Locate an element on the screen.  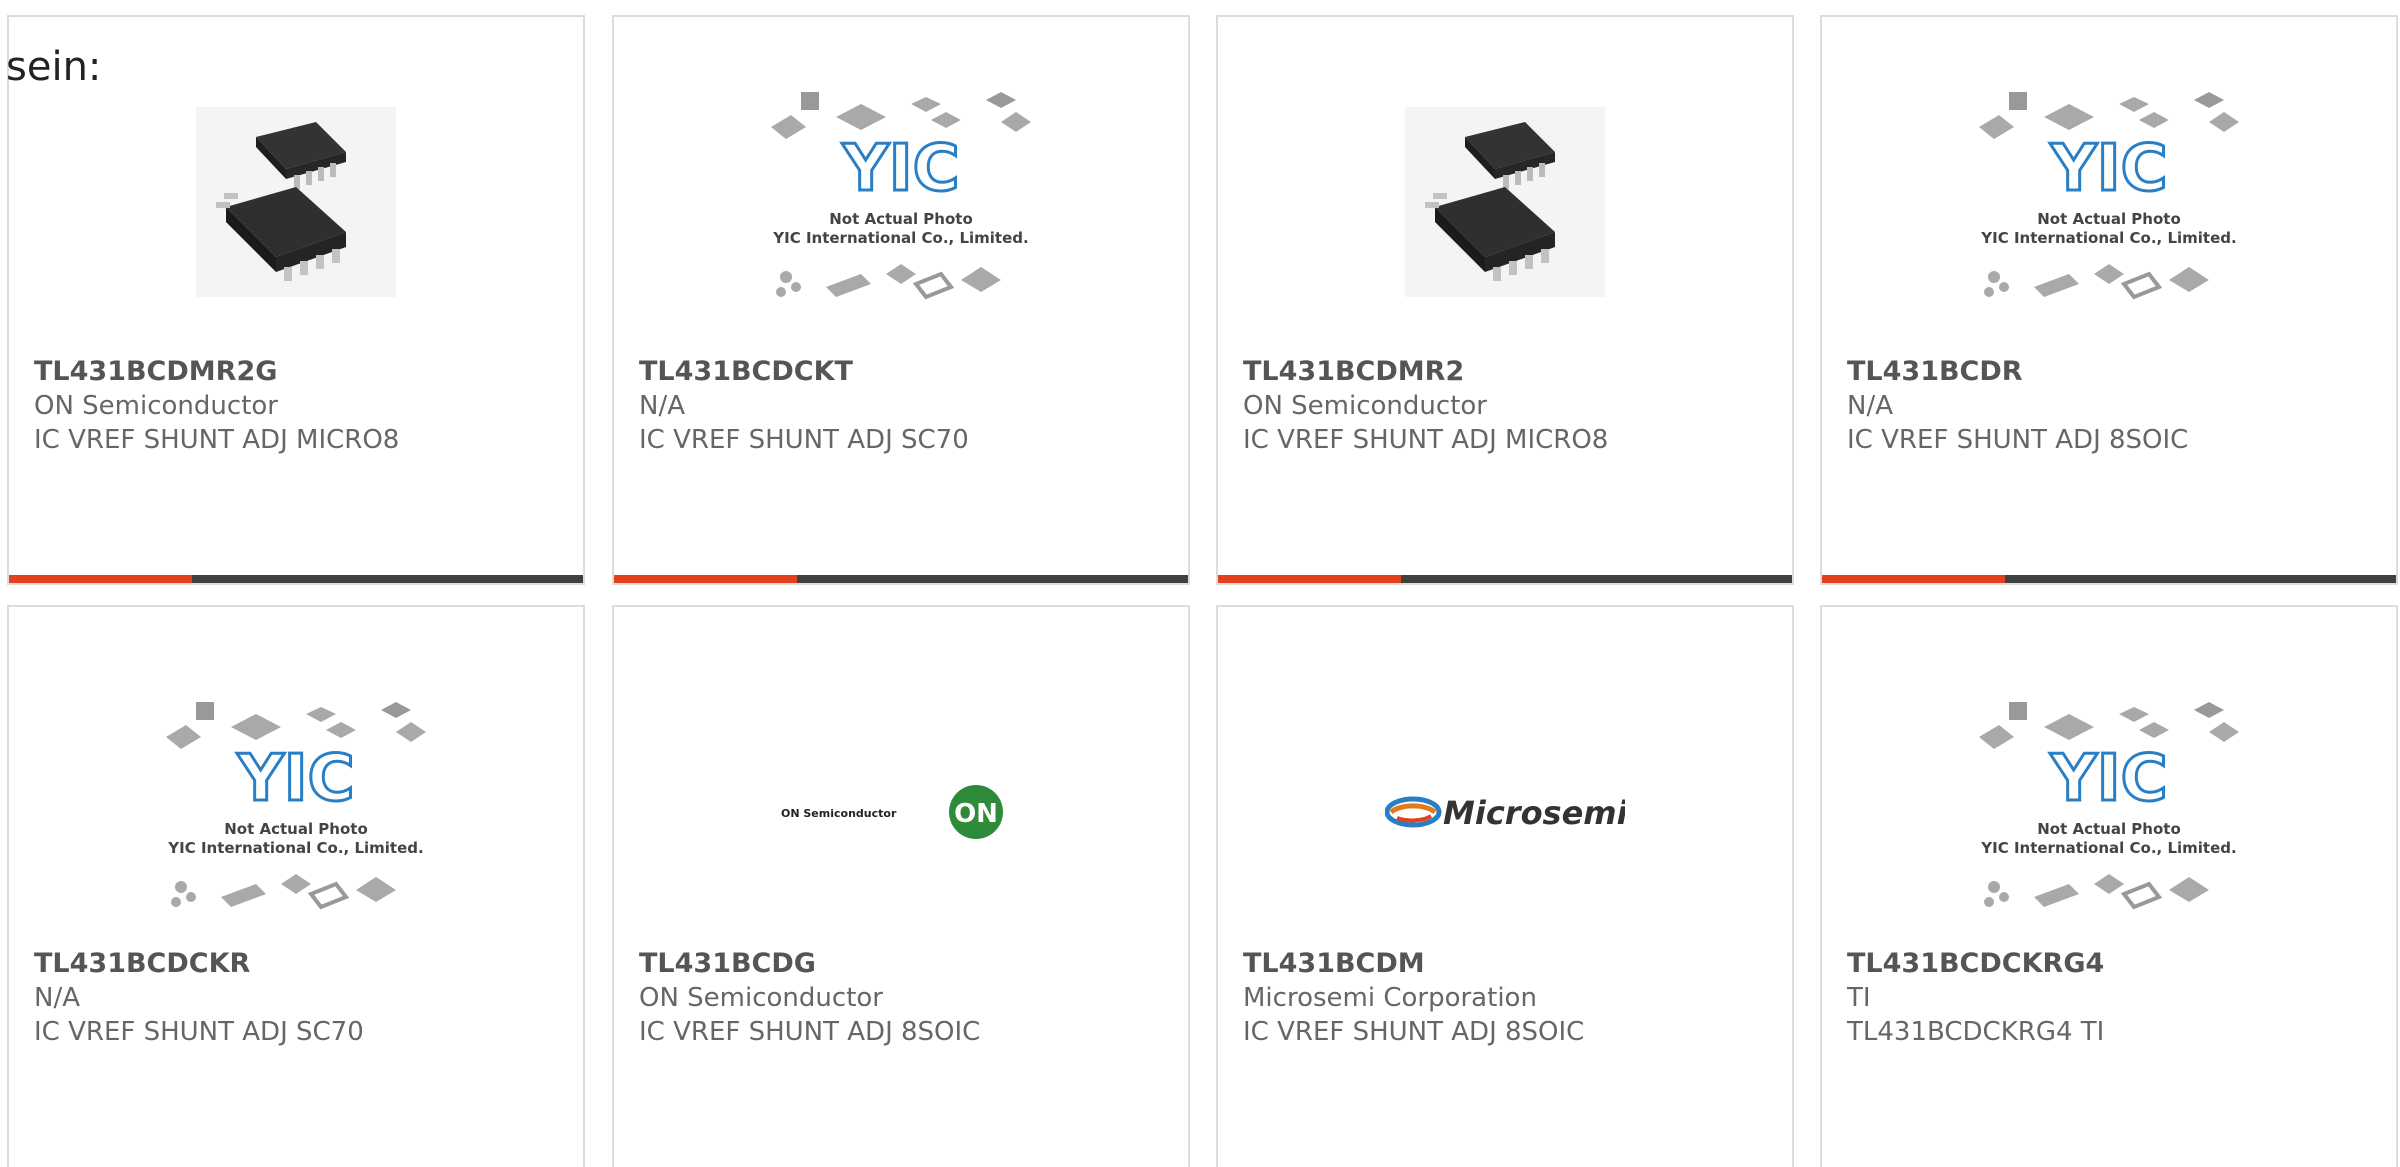
microsemi-logo-icon: Microsemi is located at coordinates (1505, 813).